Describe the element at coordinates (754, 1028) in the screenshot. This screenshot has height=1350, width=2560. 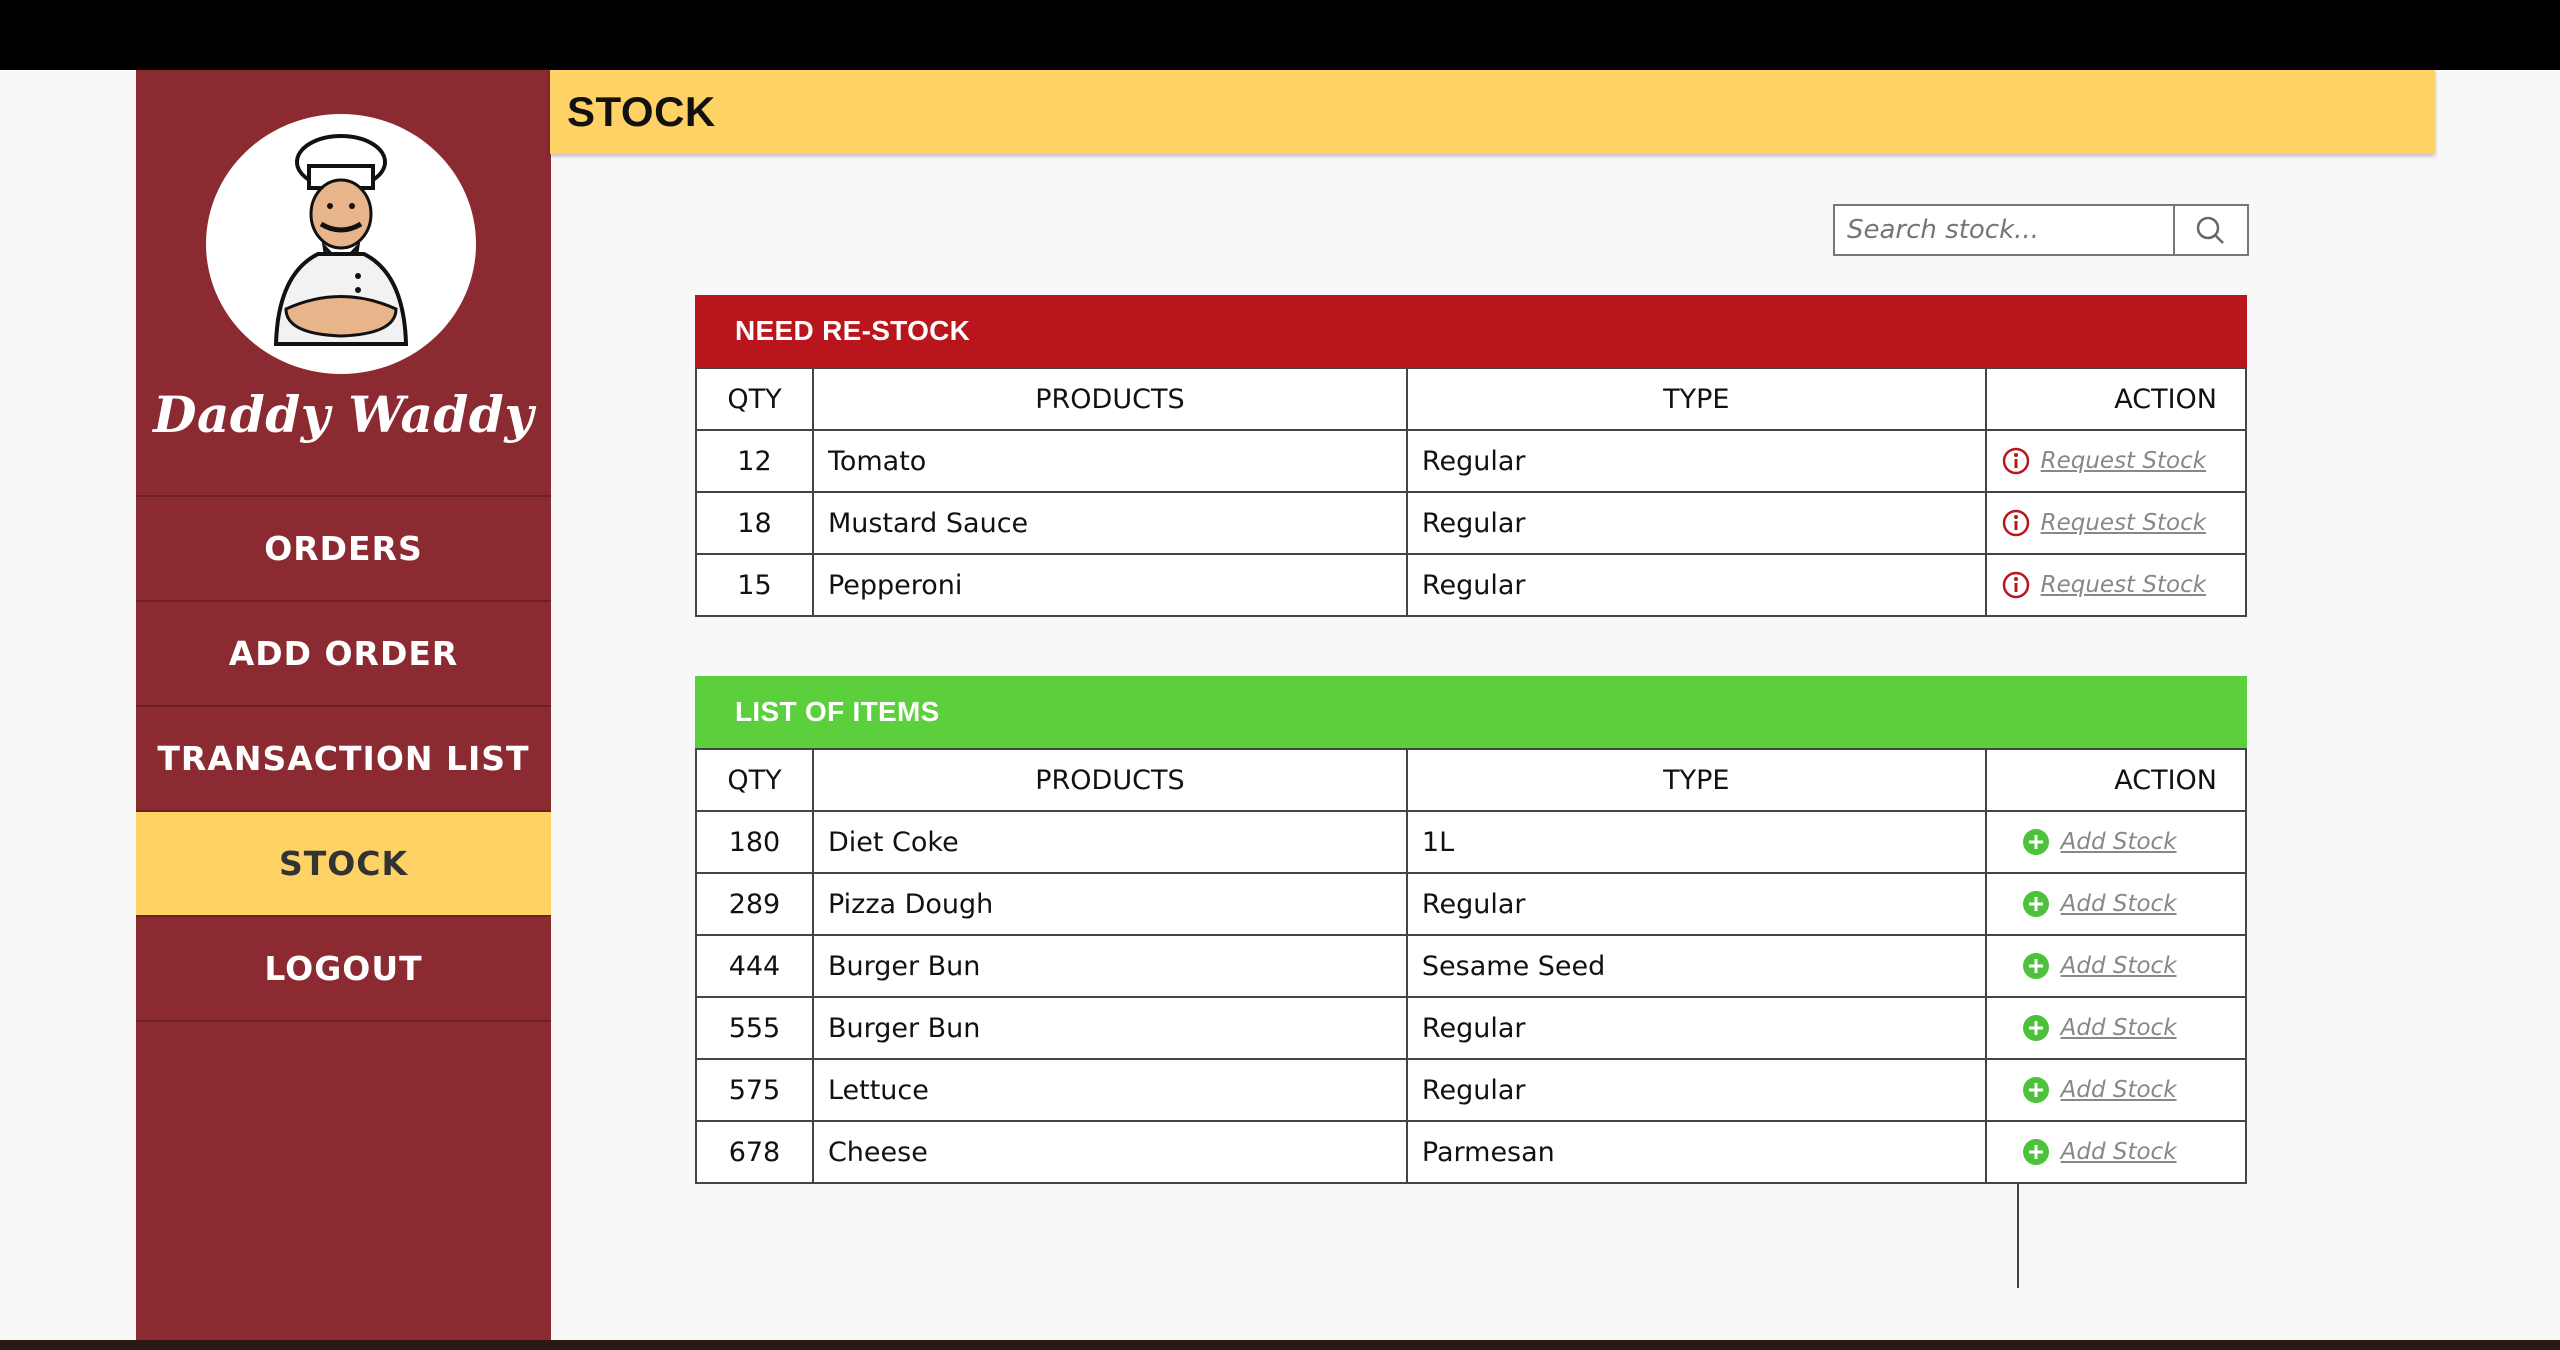
I see `qty-cell: 555` at that location.